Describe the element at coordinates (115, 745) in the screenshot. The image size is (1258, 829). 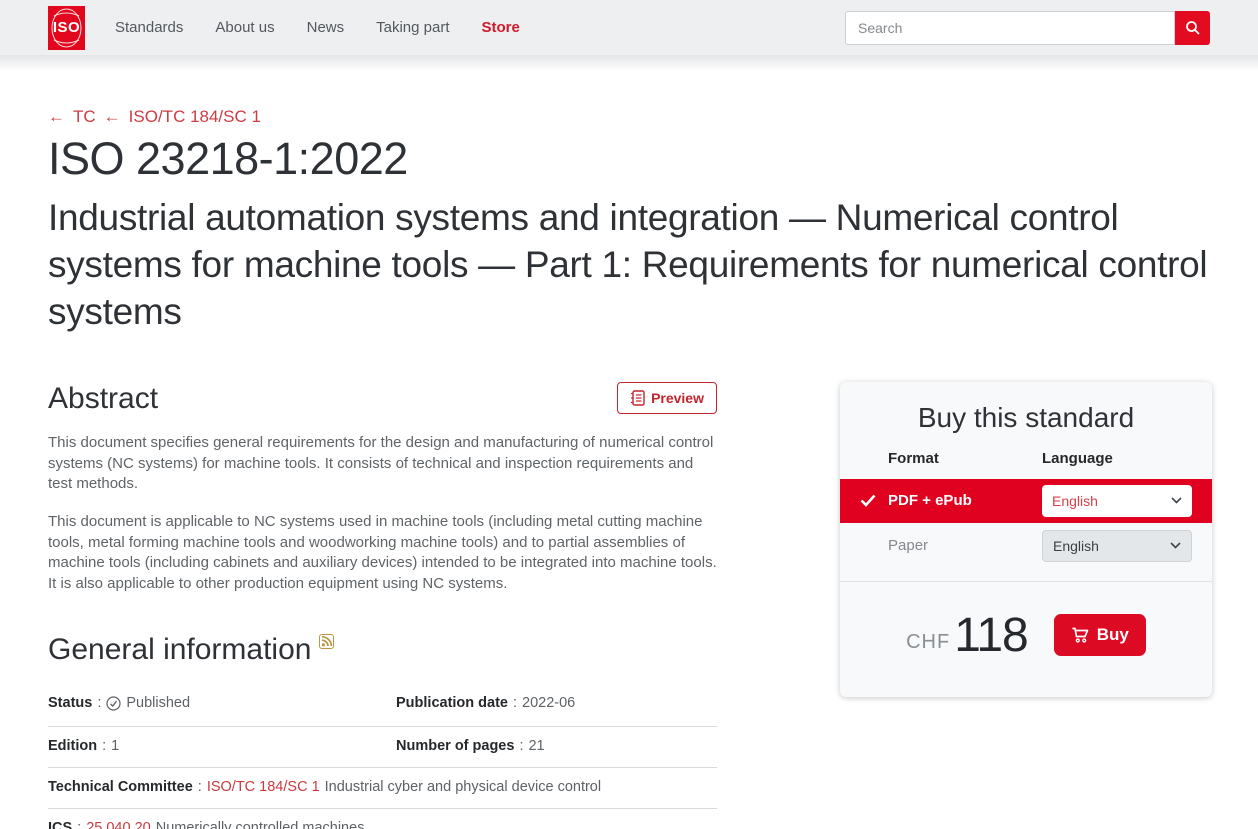
I see `edition-value: 1` at that location.